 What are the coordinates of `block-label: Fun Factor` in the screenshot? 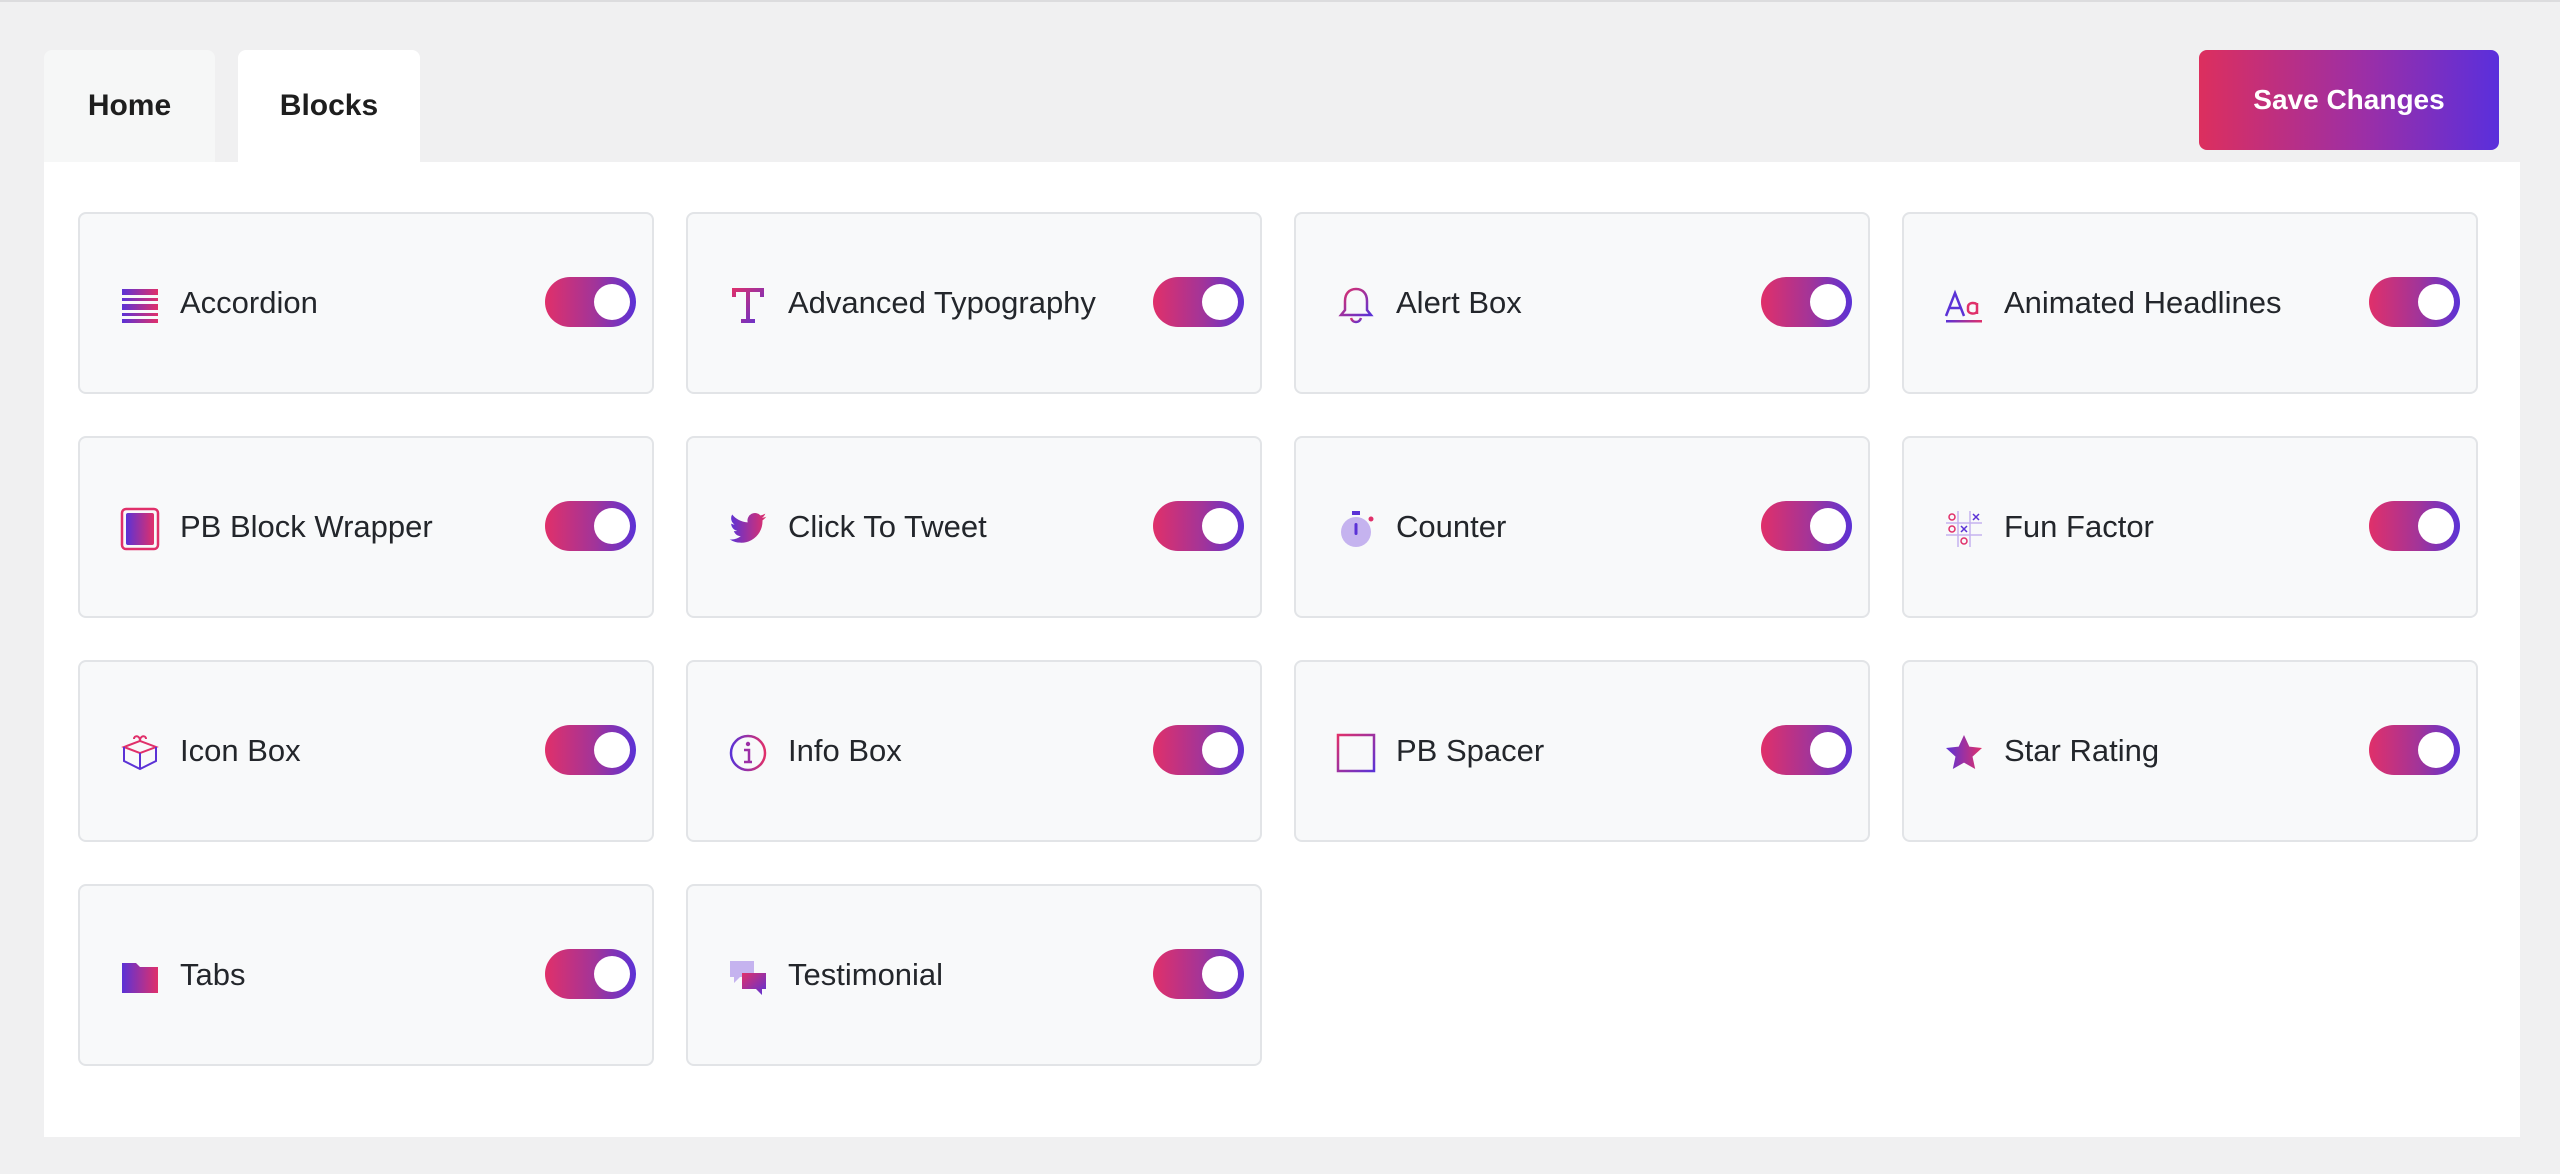 It's located at (2079, 526).